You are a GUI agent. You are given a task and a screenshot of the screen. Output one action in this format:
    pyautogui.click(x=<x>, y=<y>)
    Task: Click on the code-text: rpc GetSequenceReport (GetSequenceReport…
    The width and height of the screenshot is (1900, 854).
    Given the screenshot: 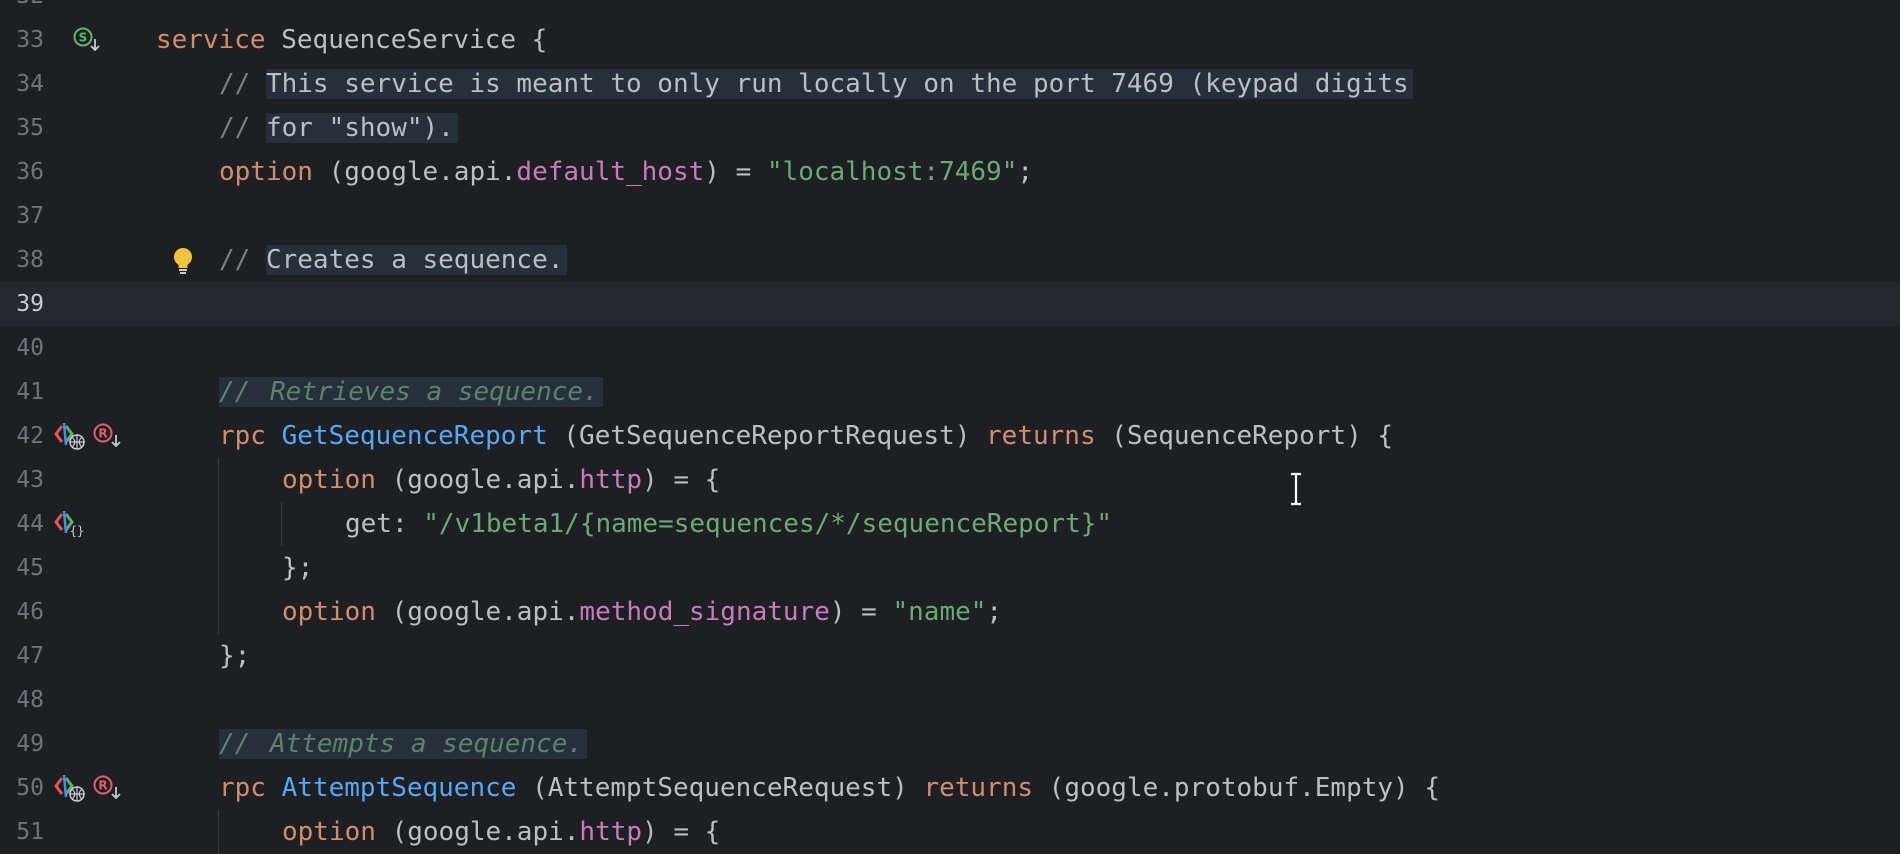 What is the action you would take?
    pyautogui.click(x=774, y=436)
    